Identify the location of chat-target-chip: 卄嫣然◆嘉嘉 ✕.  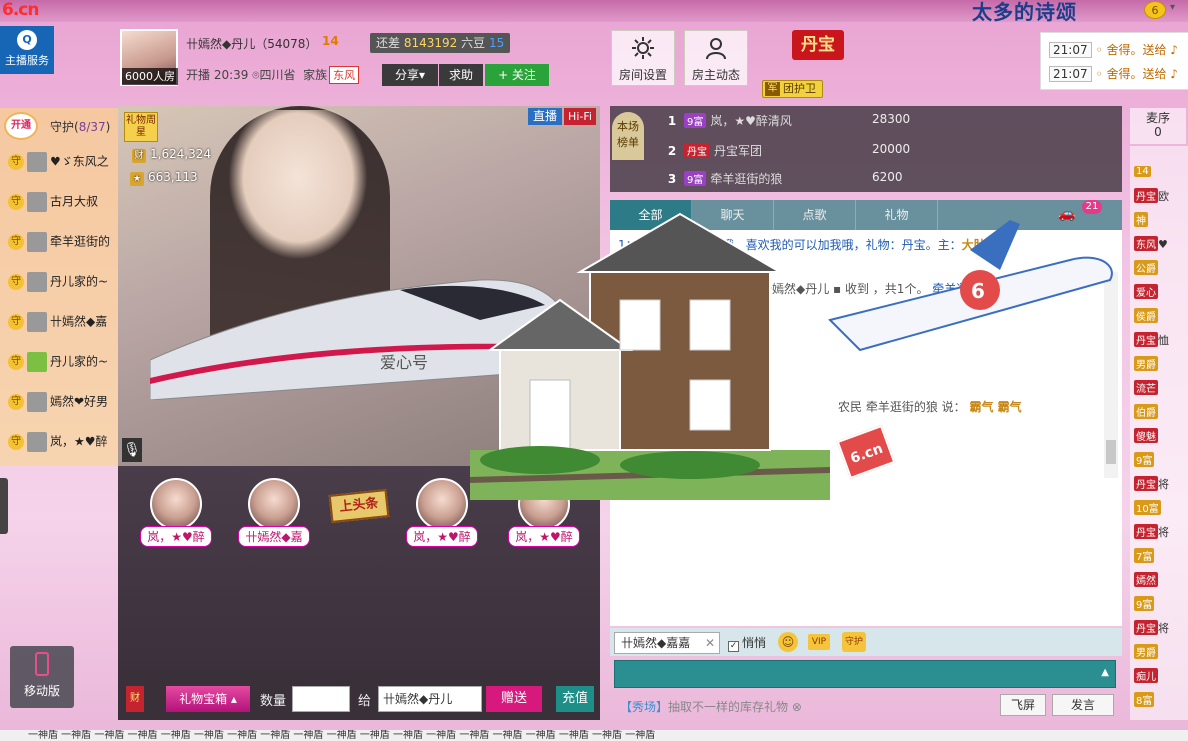
(667, 643).